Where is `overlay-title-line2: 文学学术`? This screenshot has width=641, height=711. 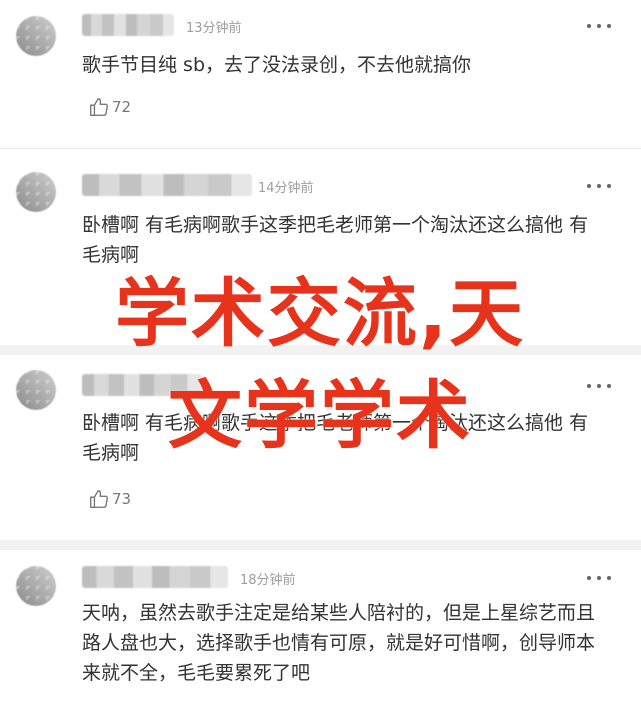 overlay-title-line2: 文学学术 is located at coordinates (320, 416).